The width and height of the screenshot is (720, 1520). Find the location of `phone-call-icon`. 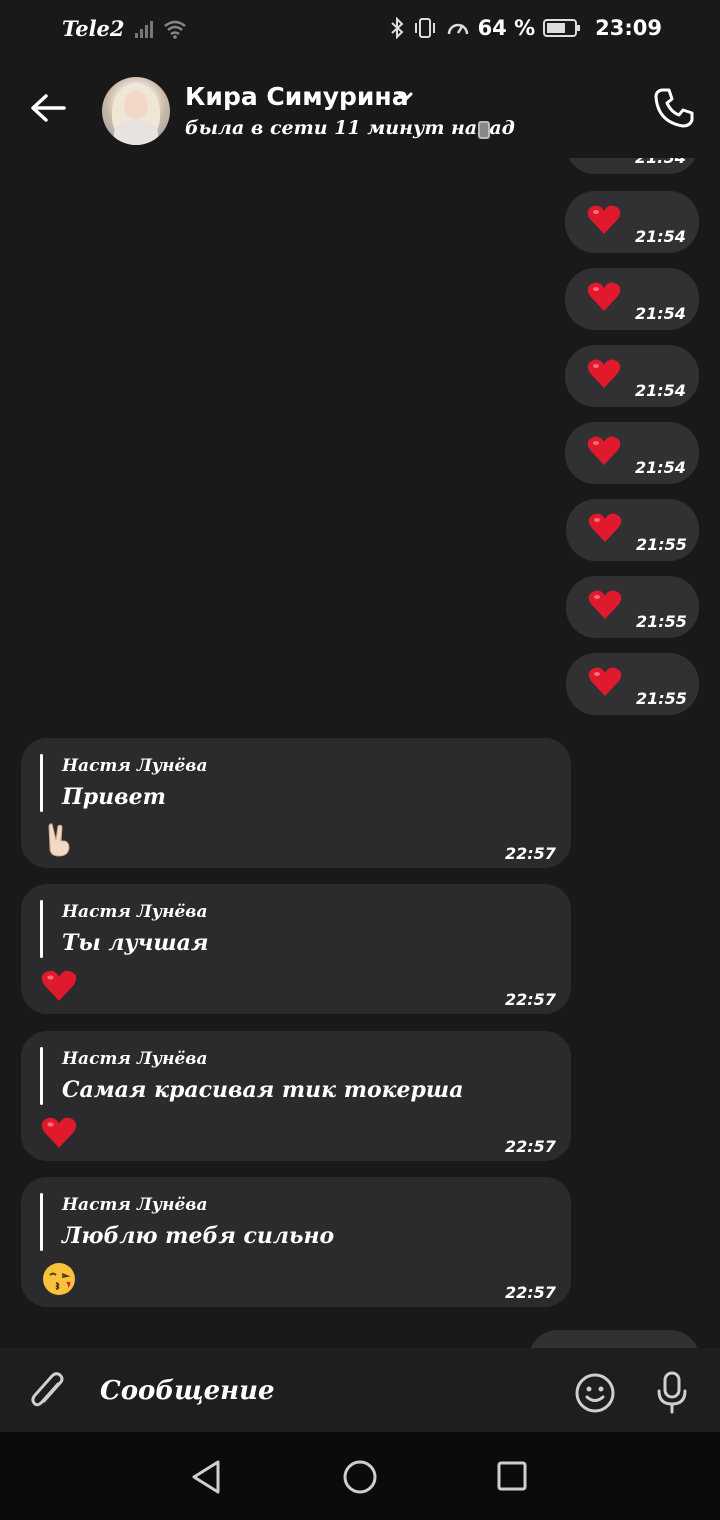

phone-call-icon is located at coordinates (674, 108).